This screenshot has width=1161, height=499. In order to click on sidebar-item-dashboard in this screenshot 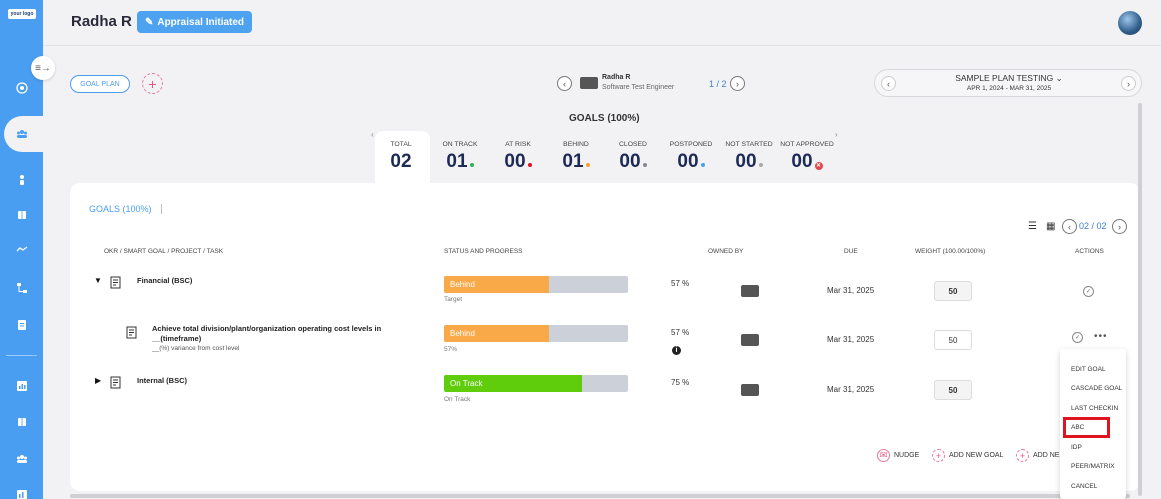, I will do `click(21, 491)`.